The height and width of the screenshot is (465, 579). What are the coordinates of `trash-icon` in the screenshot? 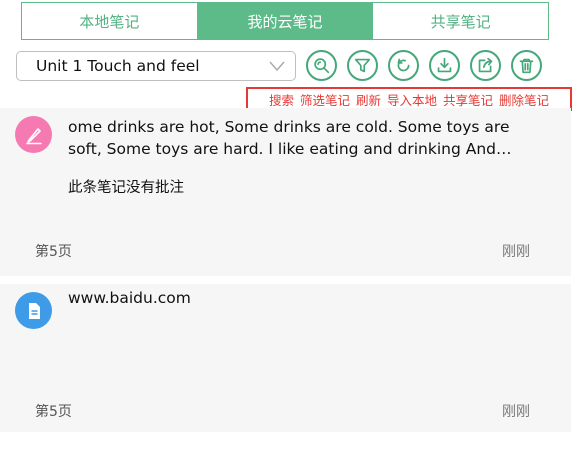 It's located at (526, 66).